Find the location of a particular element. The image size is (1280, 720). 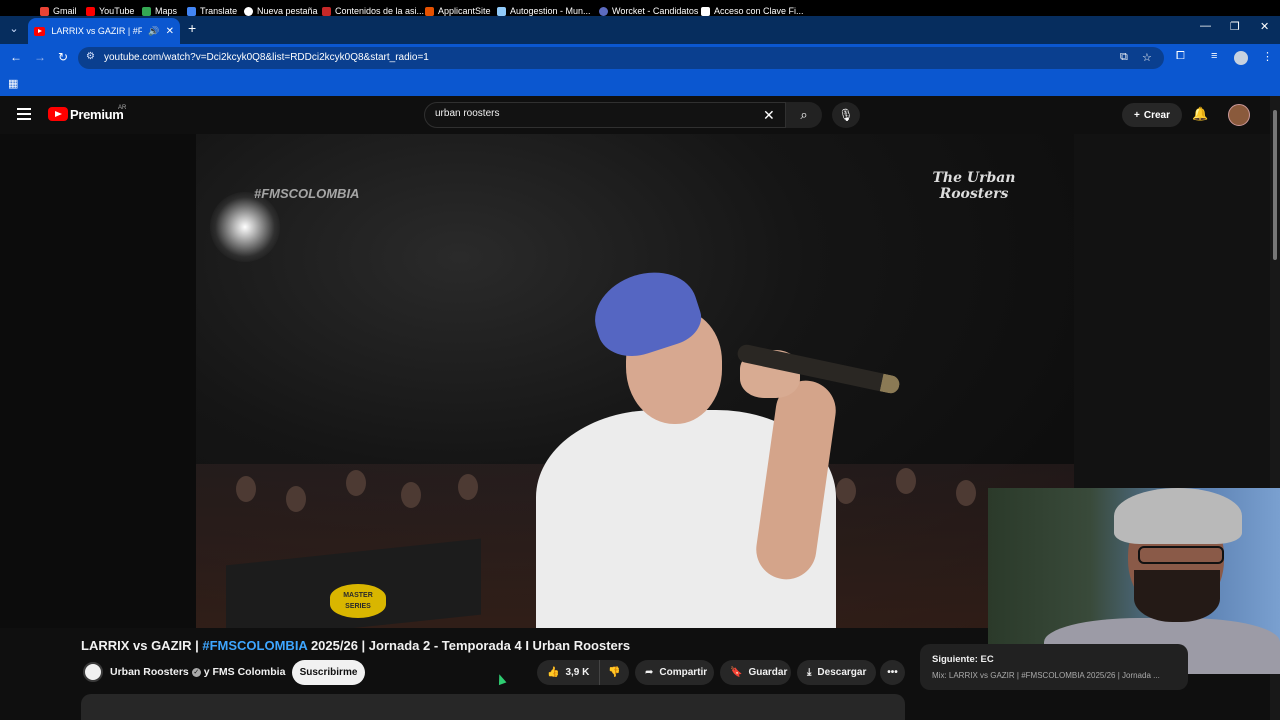

bookmark-item: Nueva pestaña is located at coordinates (281, 11).